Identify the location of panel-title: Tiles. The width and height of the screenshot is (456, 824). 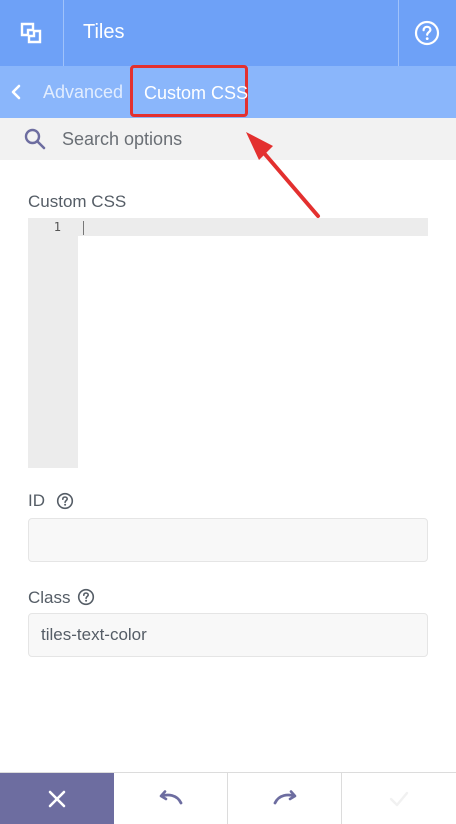
(104, 32).